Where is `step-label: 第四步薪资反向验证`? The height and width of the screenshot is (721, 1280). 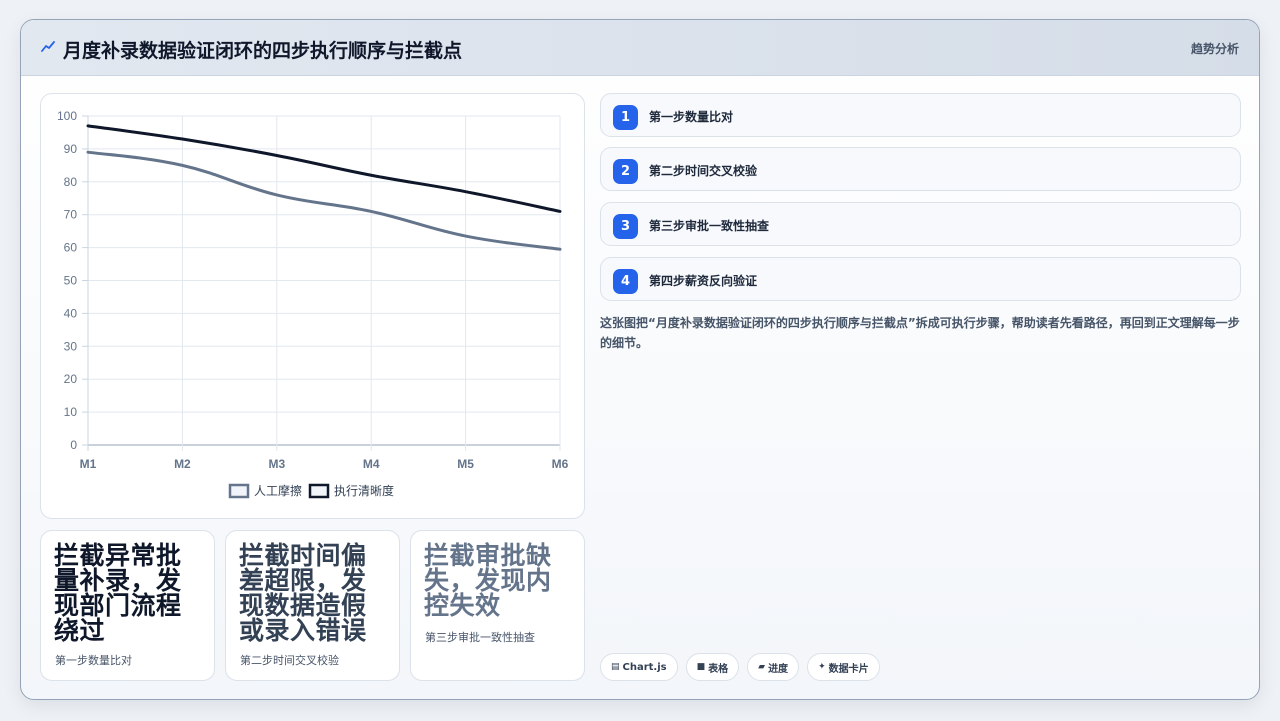
step-label: 第四步薪资反向验证 is located at coordinates (703, 281).